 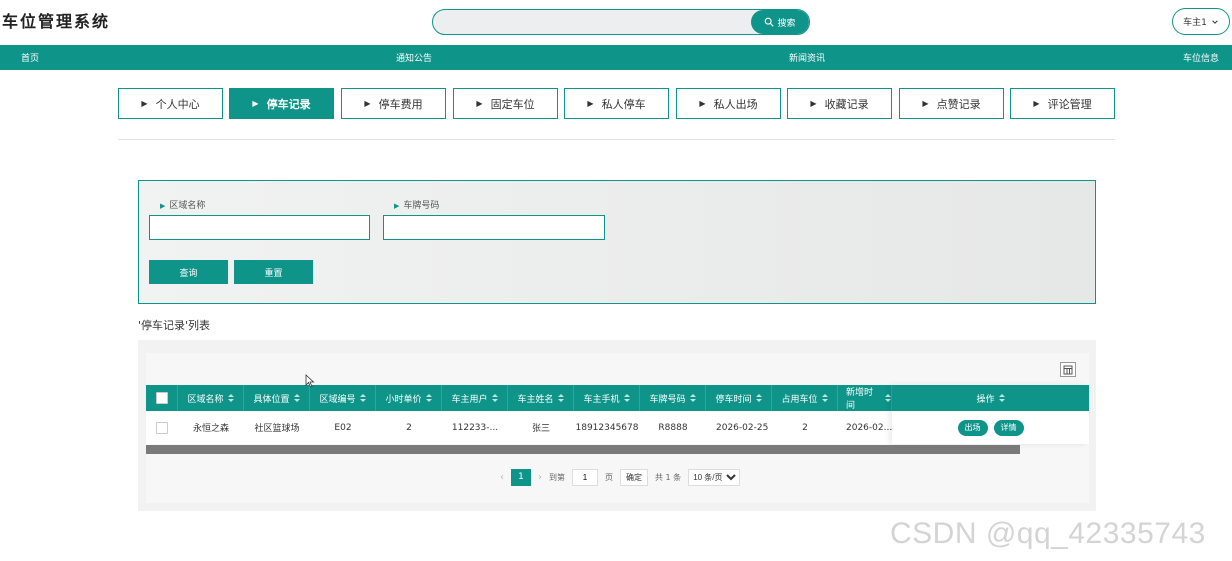 What do you see at coordinates (673, 398) in the screenshot?
I see `column-header: 车牌号码` at bounding box center [673, 398].